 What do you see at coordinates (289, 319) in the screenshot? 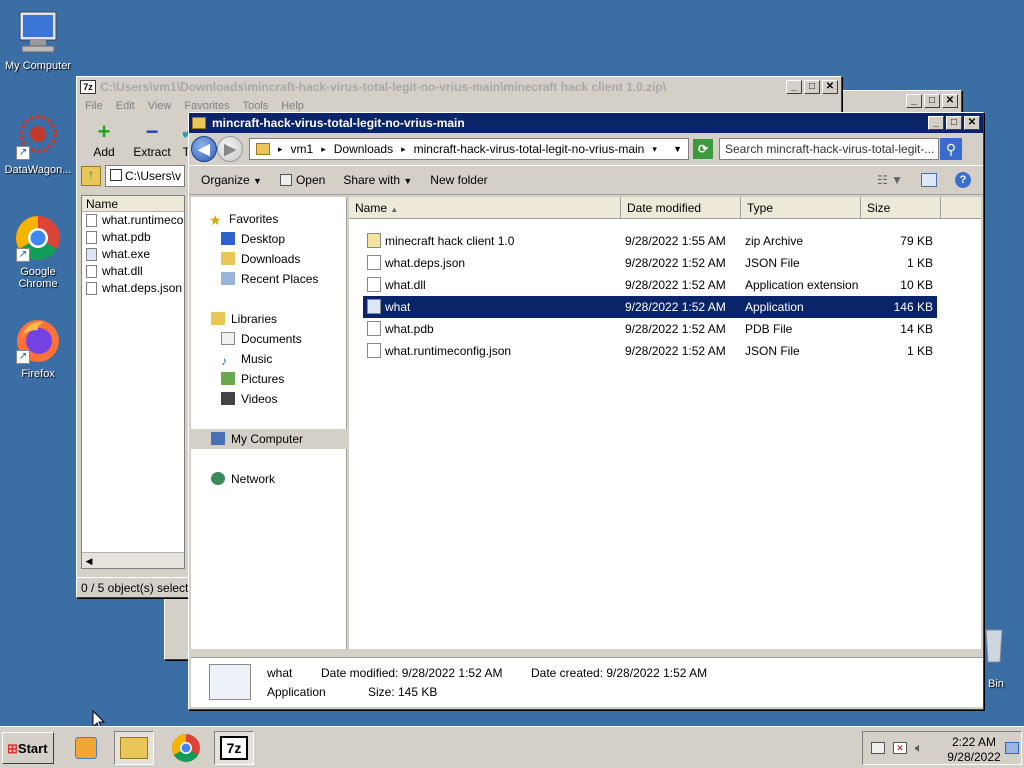
I see `nav-libraries: Libraries` at bounding box center [289, 319].